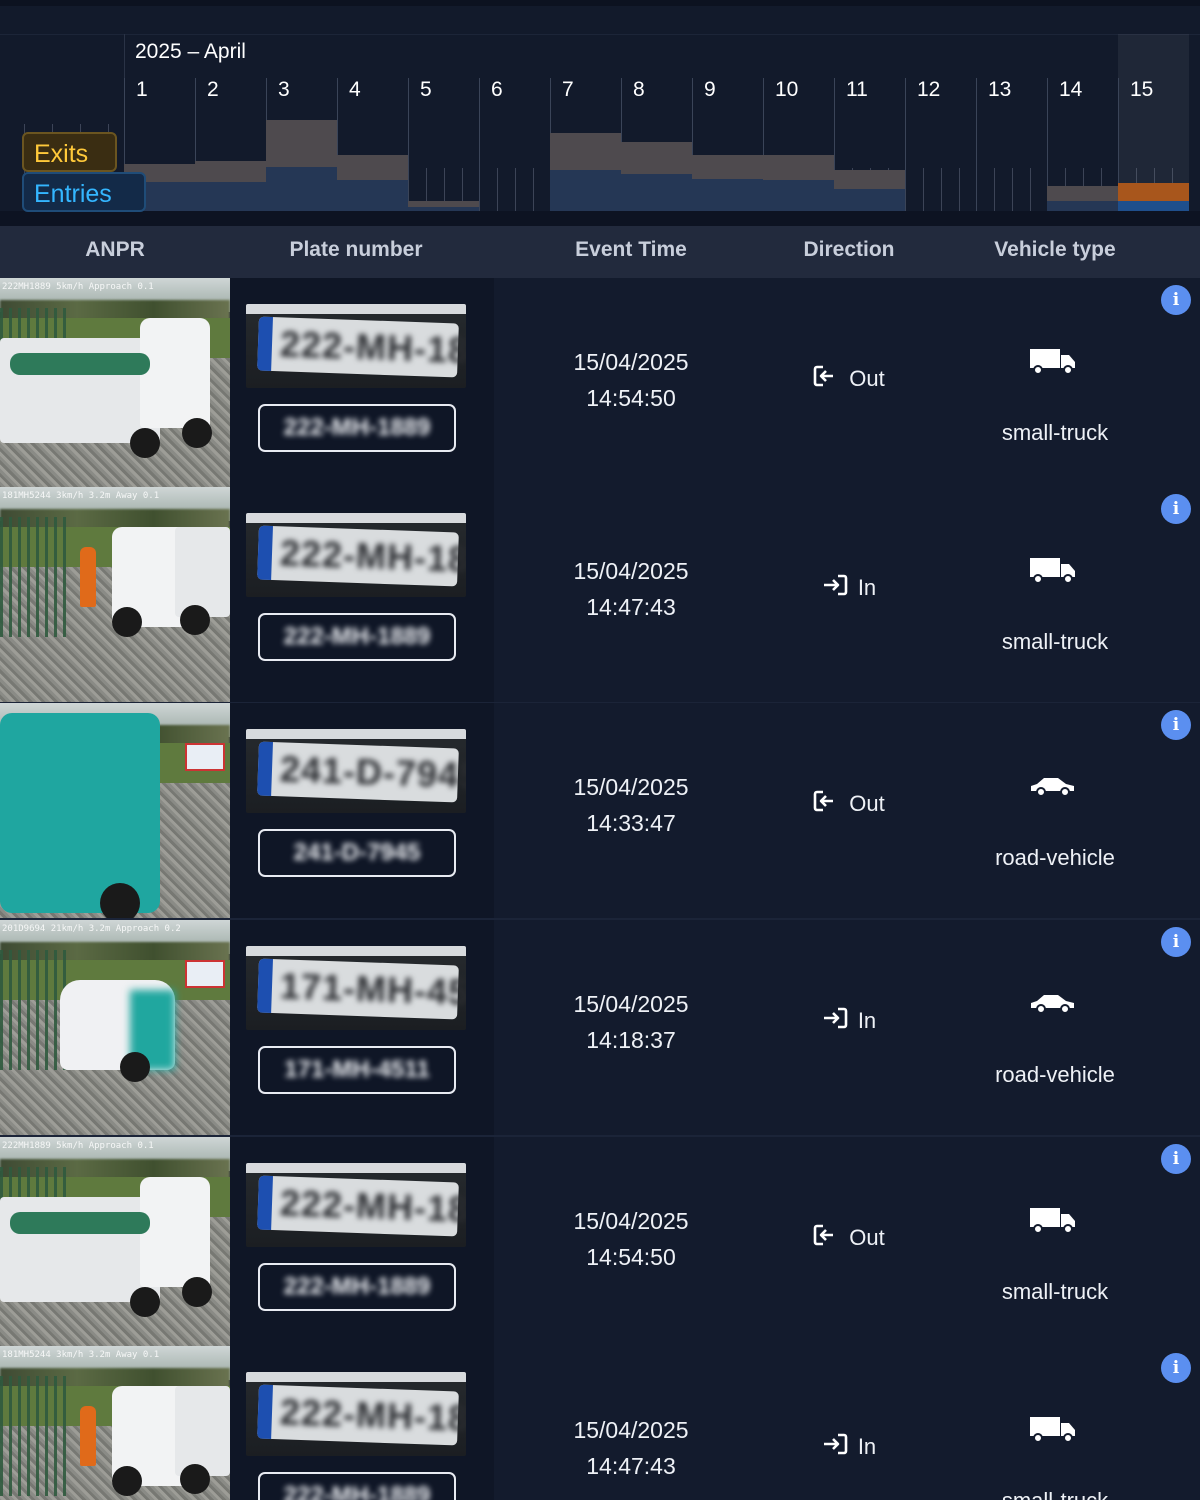 This screenshot has width=1200, height=1500. I want to click on timeline-day-label: 6, so click(497, 89).